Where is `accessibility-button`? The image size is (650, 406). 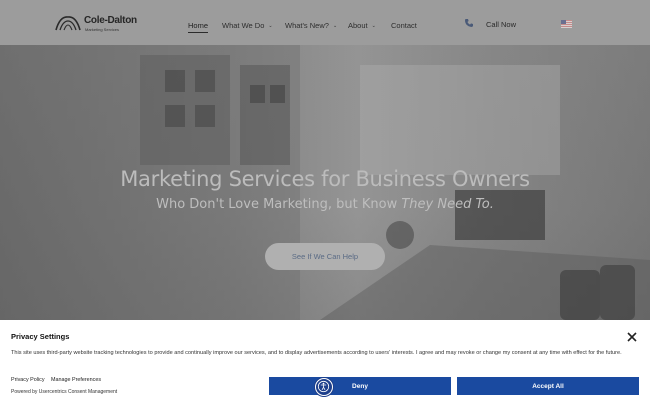
accessibility-button is located at coordinates (324, 387).